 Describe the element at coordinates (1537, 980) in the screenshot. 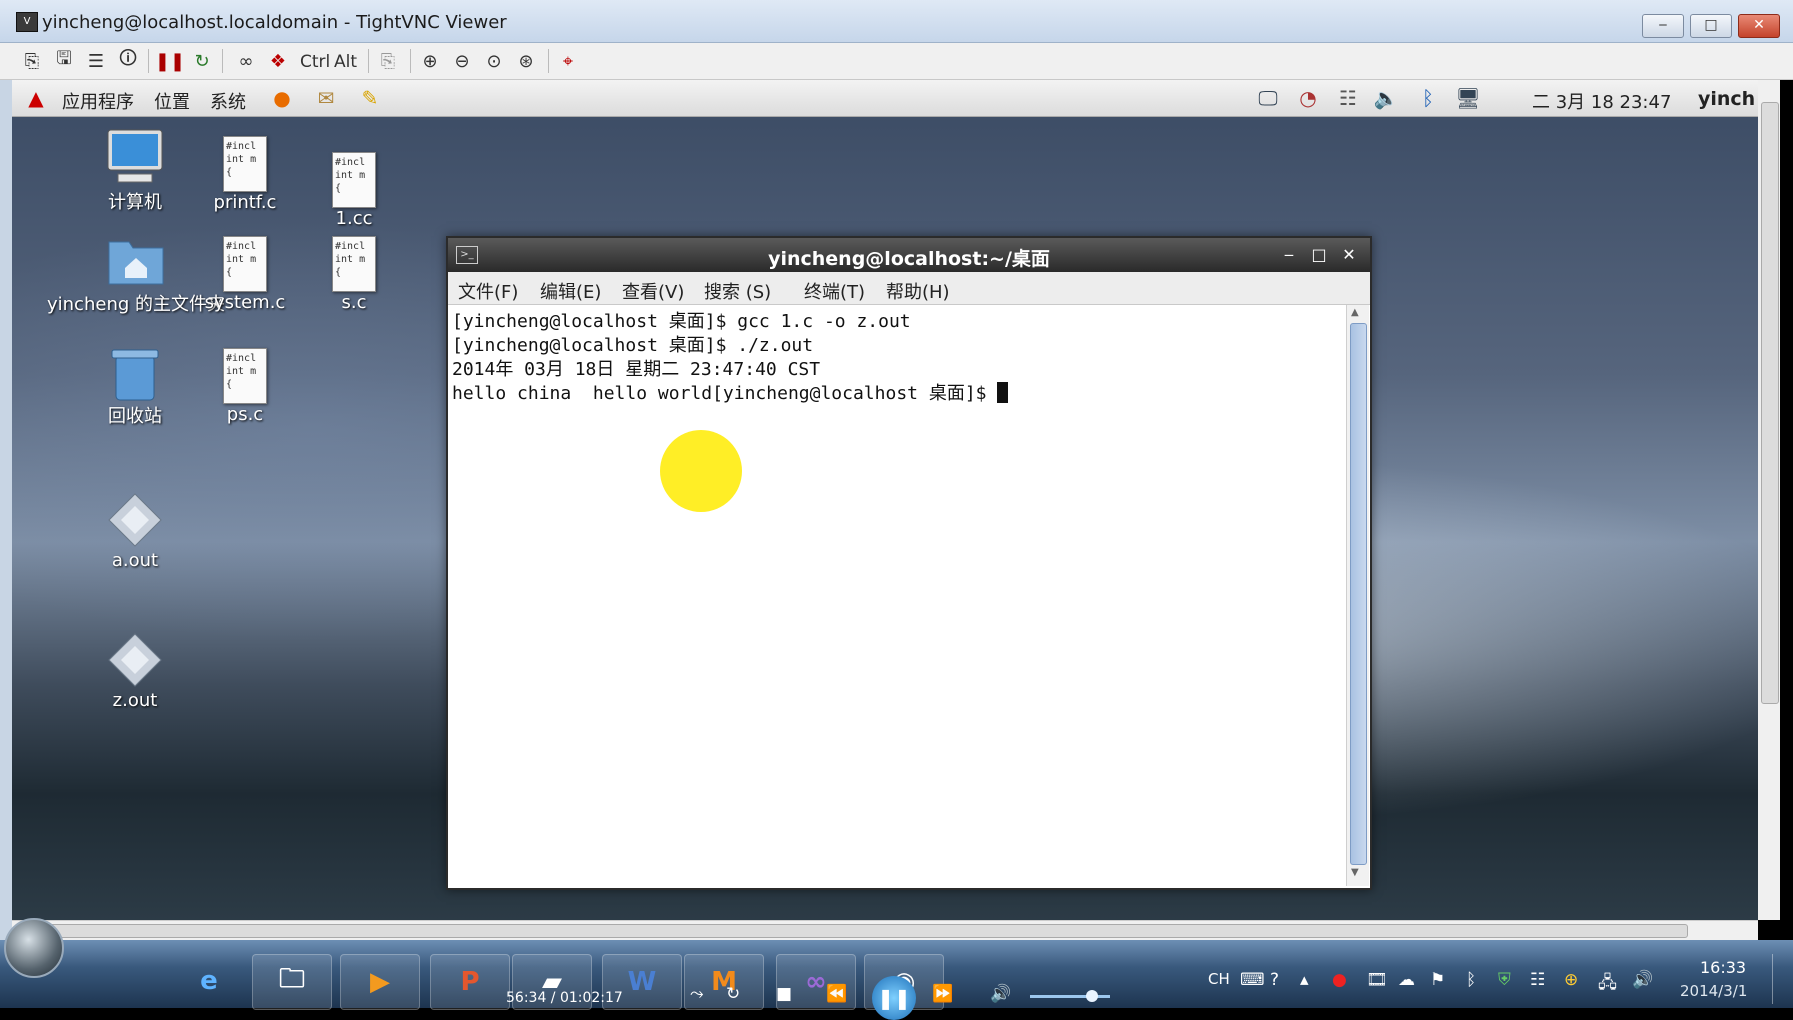

I see `tray-app-icon: ☷` at that location.